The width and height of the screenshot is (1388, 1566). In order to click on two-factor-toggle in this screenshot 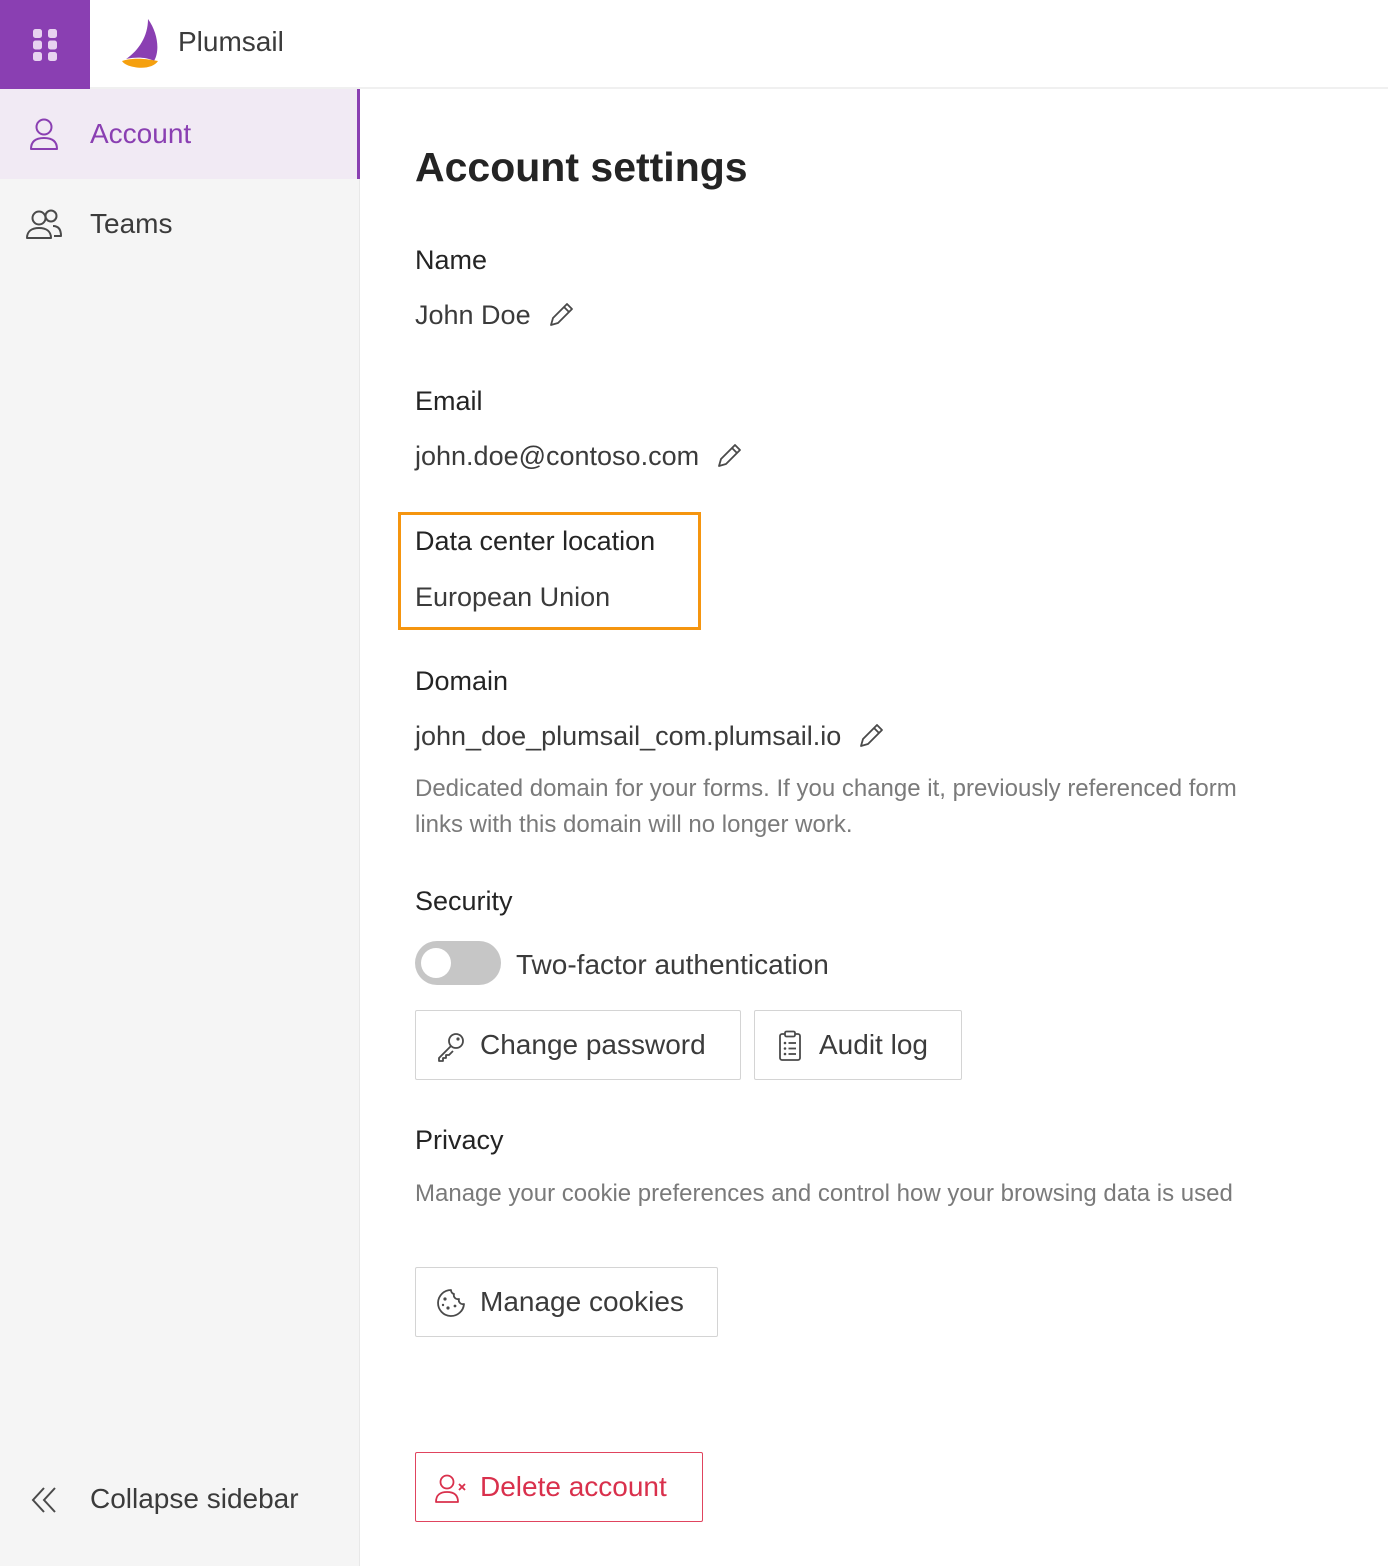, I will do `click(458, 963)`.